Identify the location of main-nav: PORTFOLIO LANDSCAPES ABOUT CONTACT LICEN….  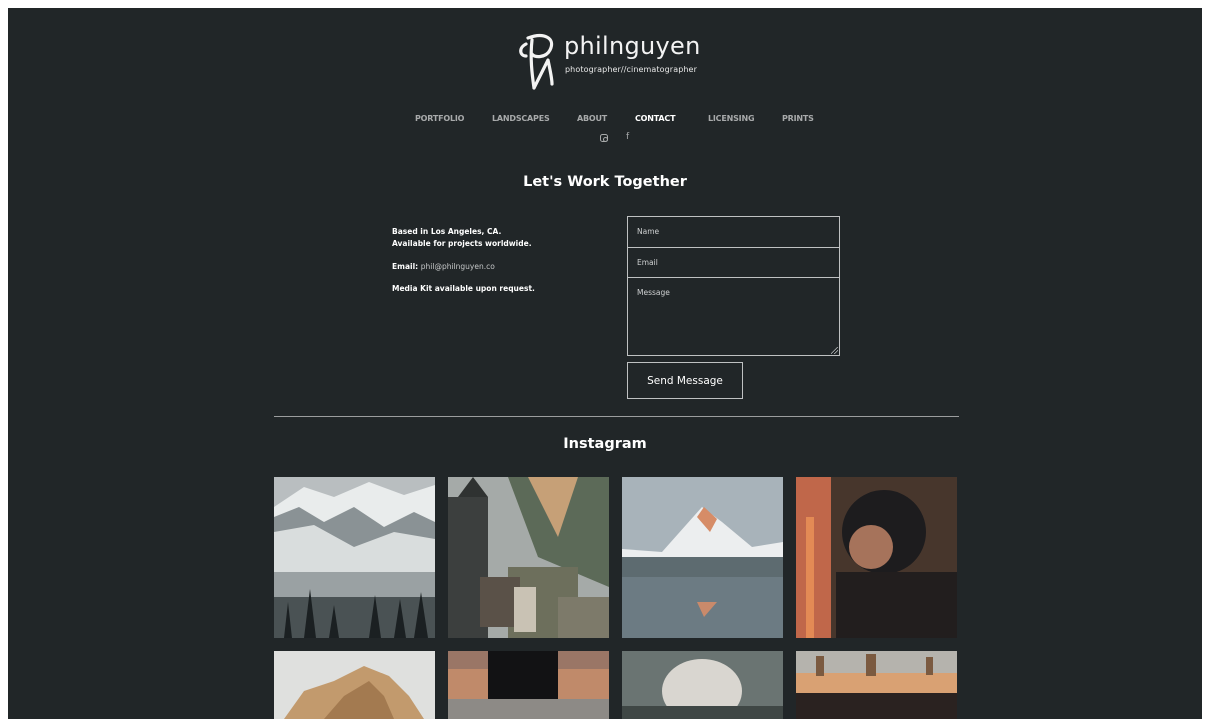
(605, 121).